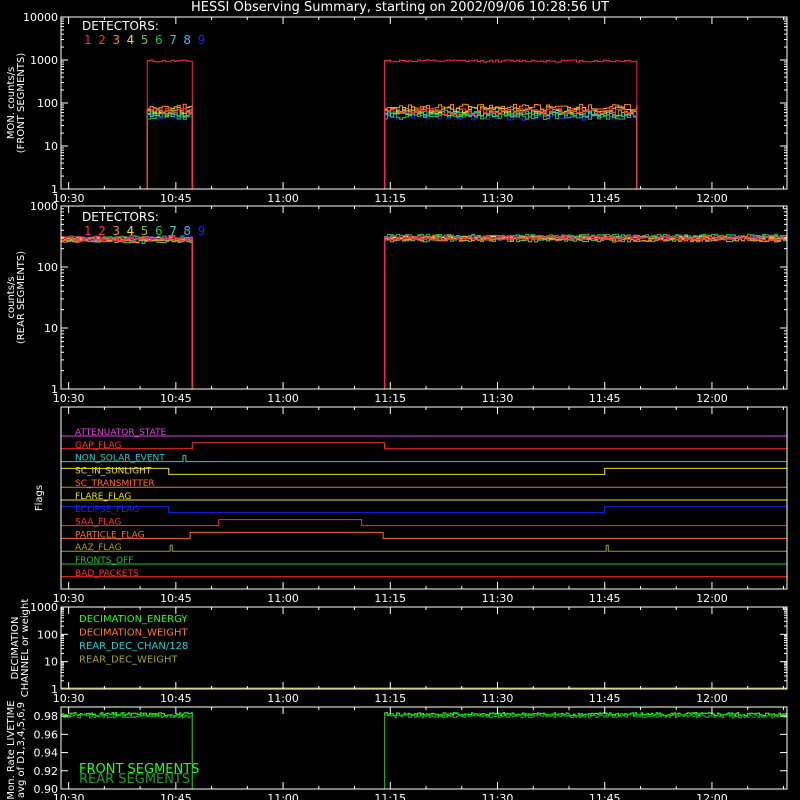 The width and height of the screenshot is (800, 800). Describe the element at coordinates (44, 607) in the screenshot. I see `dec-ytick-label: 1000` at that location.